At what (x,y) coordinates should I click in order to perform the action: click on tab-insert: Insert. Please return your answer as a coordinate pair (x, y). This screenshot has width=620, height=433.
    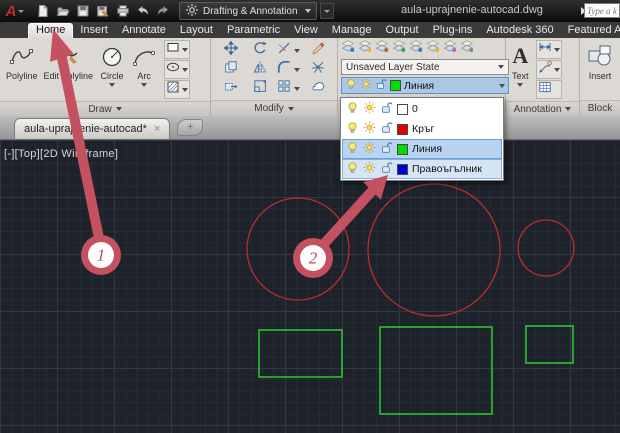
    Looking at the image, I should click on (94, 30).